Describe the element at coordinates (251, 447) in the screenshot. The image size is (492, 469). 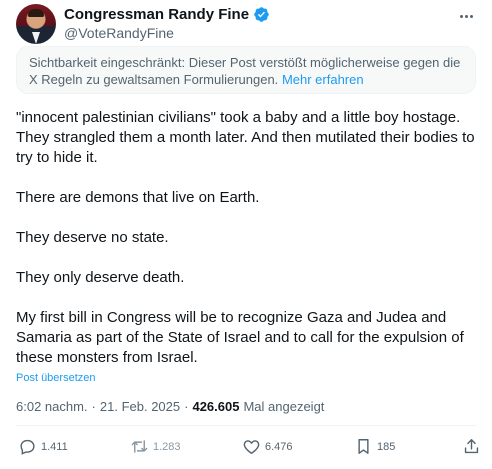
I see `heart-icon` at that location.